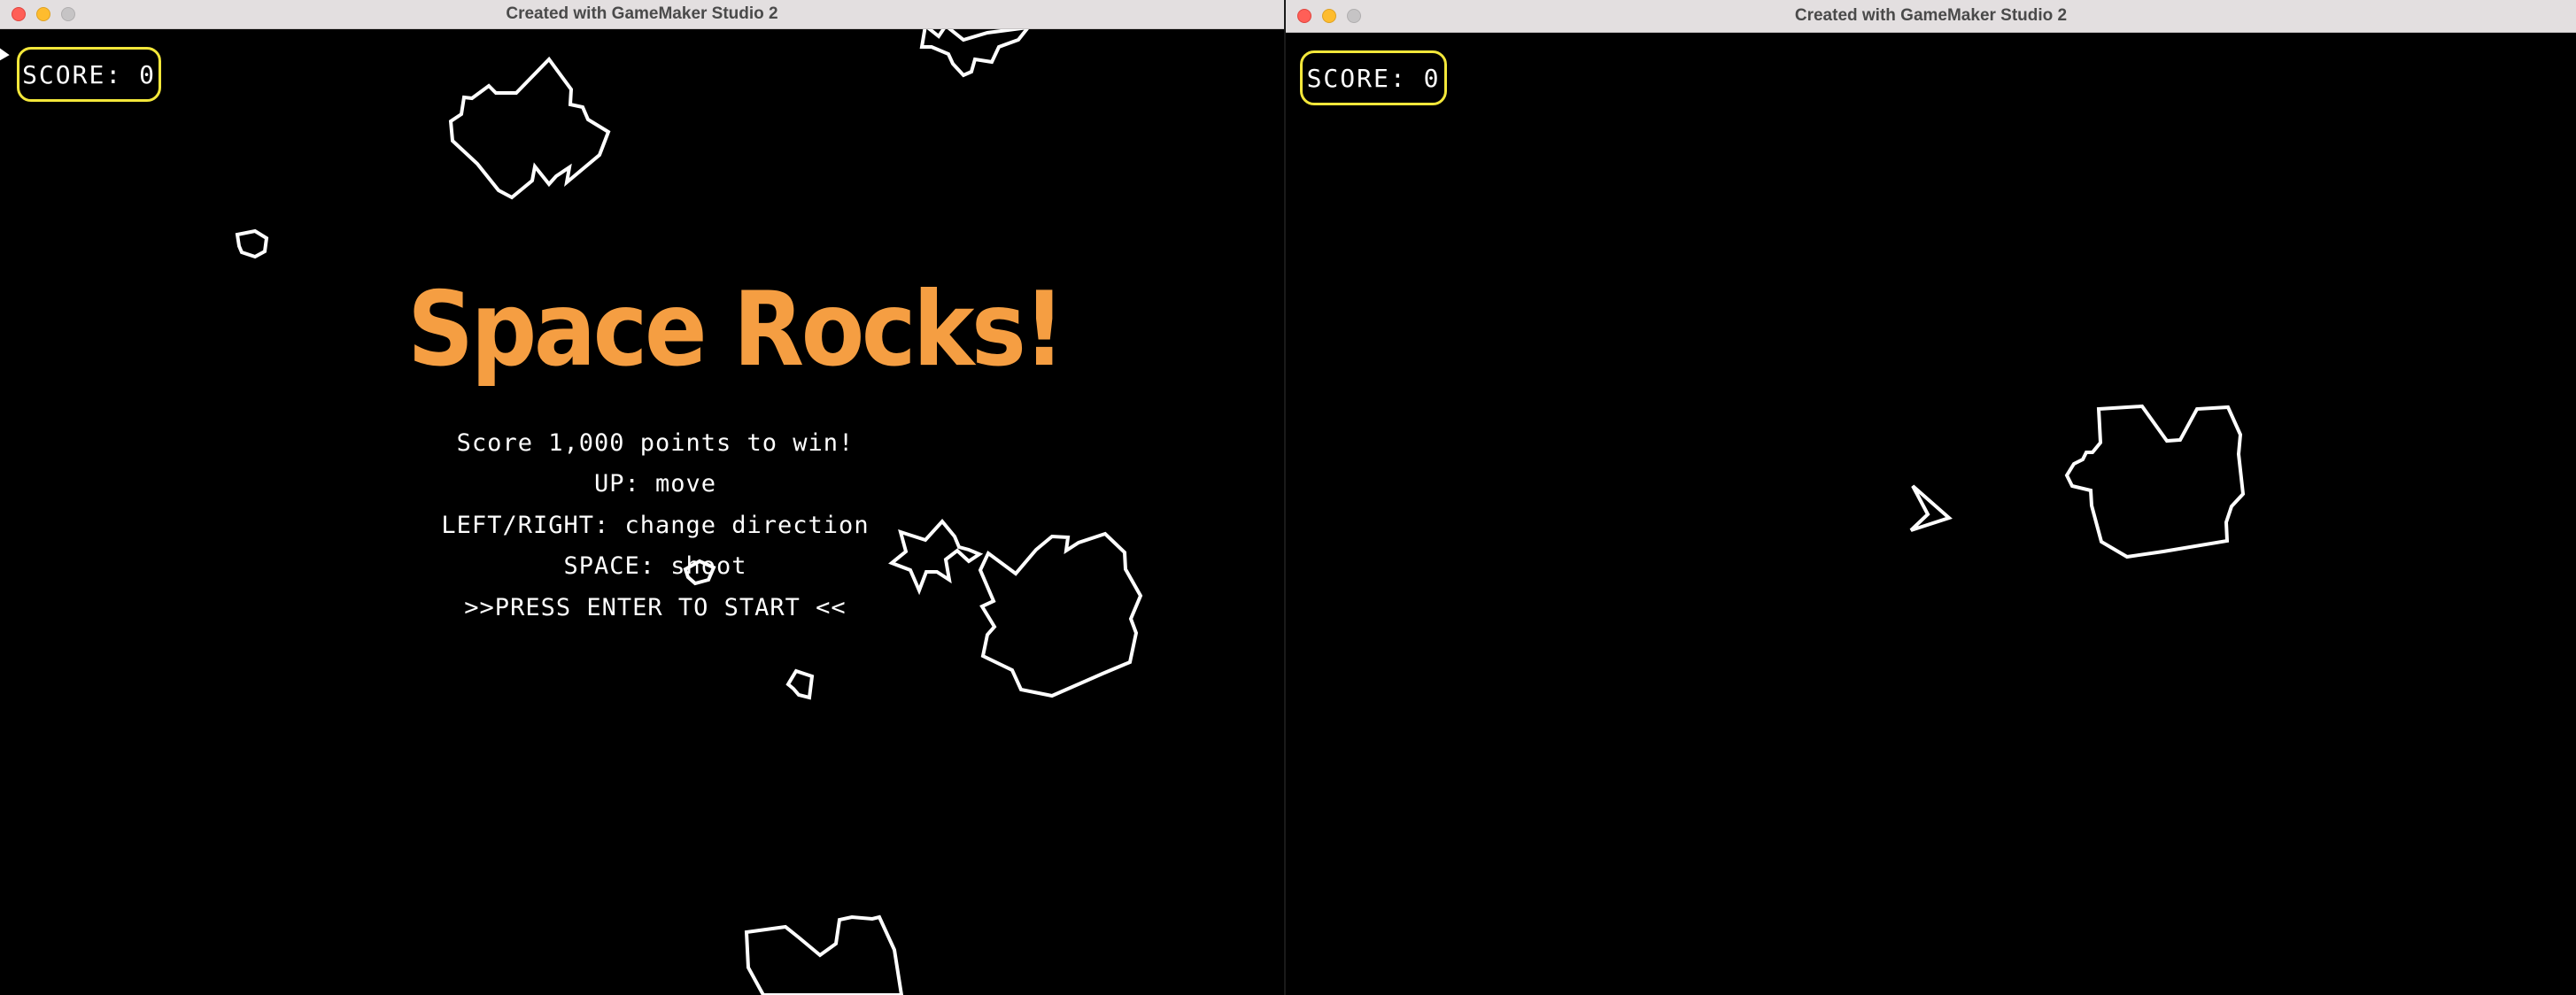 The height and width of the screenshot is (995, 2576). I want to click on instruction-goal: Score 1,000 points to win!, so click(655, 443).